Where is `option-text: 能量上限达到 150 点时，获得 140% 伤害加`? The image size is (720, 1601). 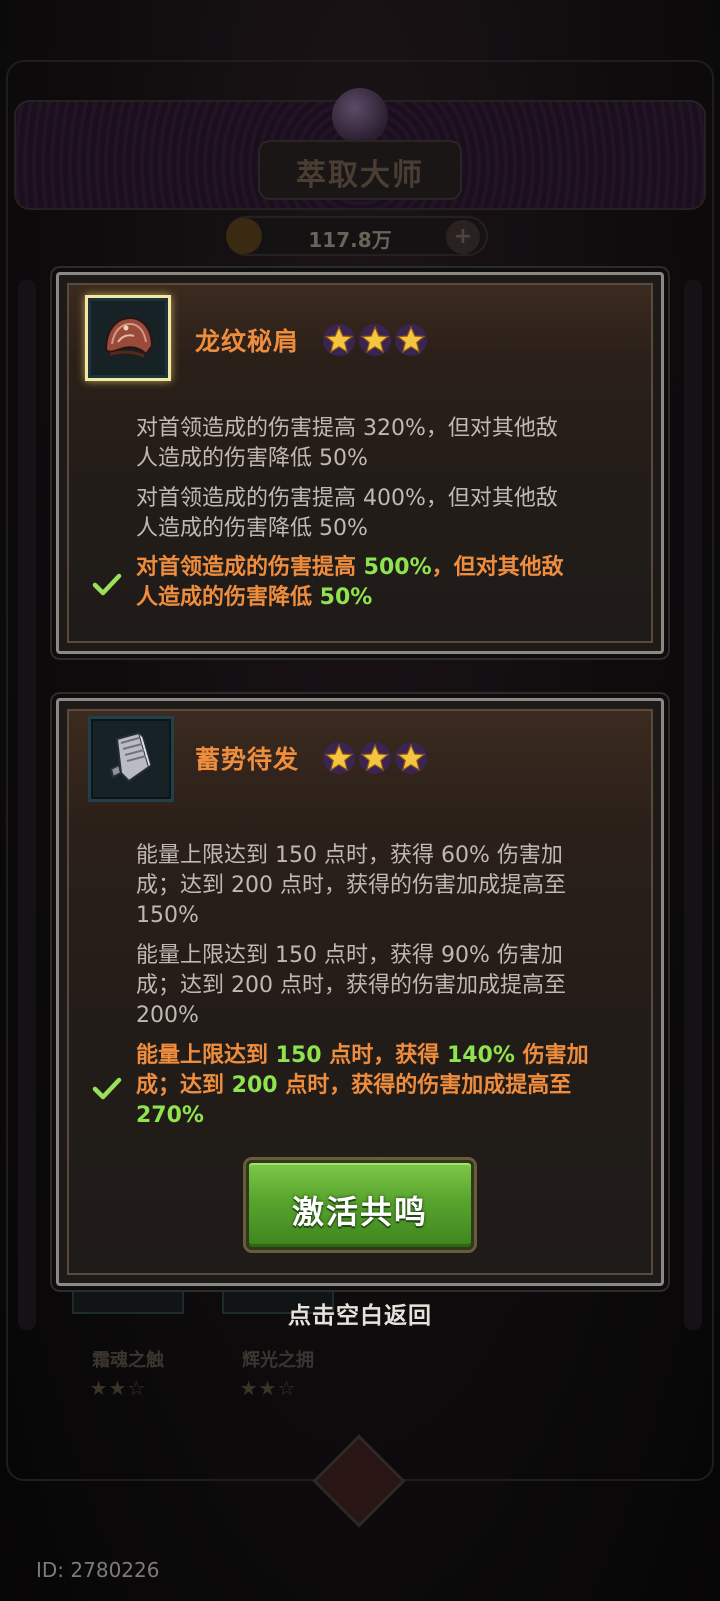
option-text: 能量上限达到 150 点时，获得 140% 伤害加 is located at coordinates (362, 1055).